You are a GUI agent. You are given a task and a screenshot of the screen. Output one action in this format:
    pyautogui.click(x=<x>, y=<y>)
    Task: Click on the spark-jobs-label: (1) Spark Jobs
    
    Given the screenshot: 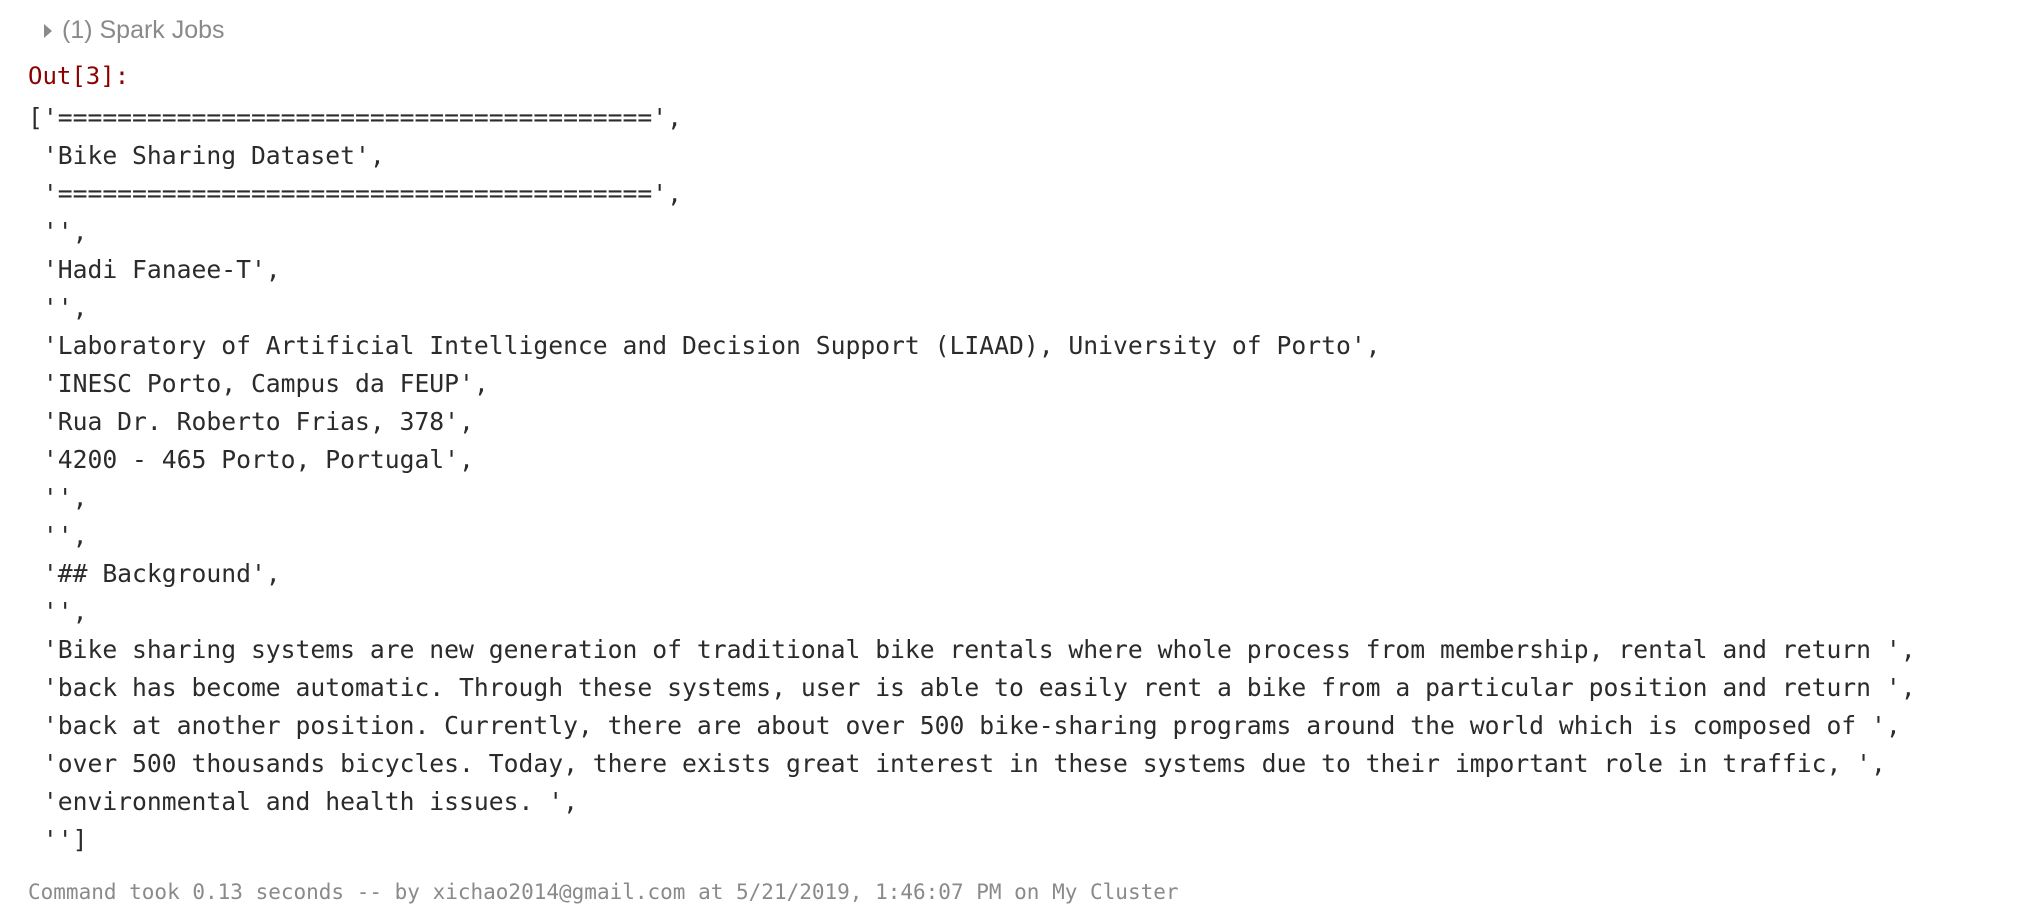 What is the action you would take?
    pyautogui.click(x=143, y=30)
    